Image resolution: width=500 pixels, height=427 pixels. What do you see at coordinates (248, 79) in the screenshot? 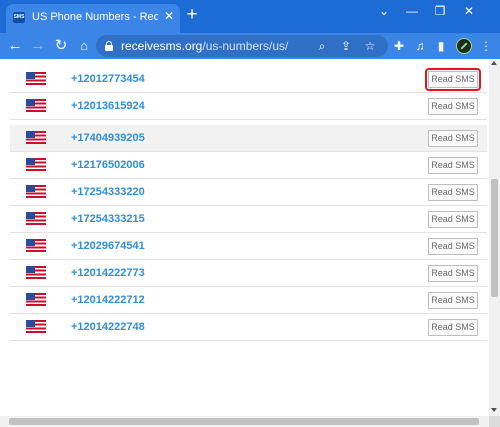
I see `table-row: +12012773454 Read SMS` at bounding box center [248, 79].